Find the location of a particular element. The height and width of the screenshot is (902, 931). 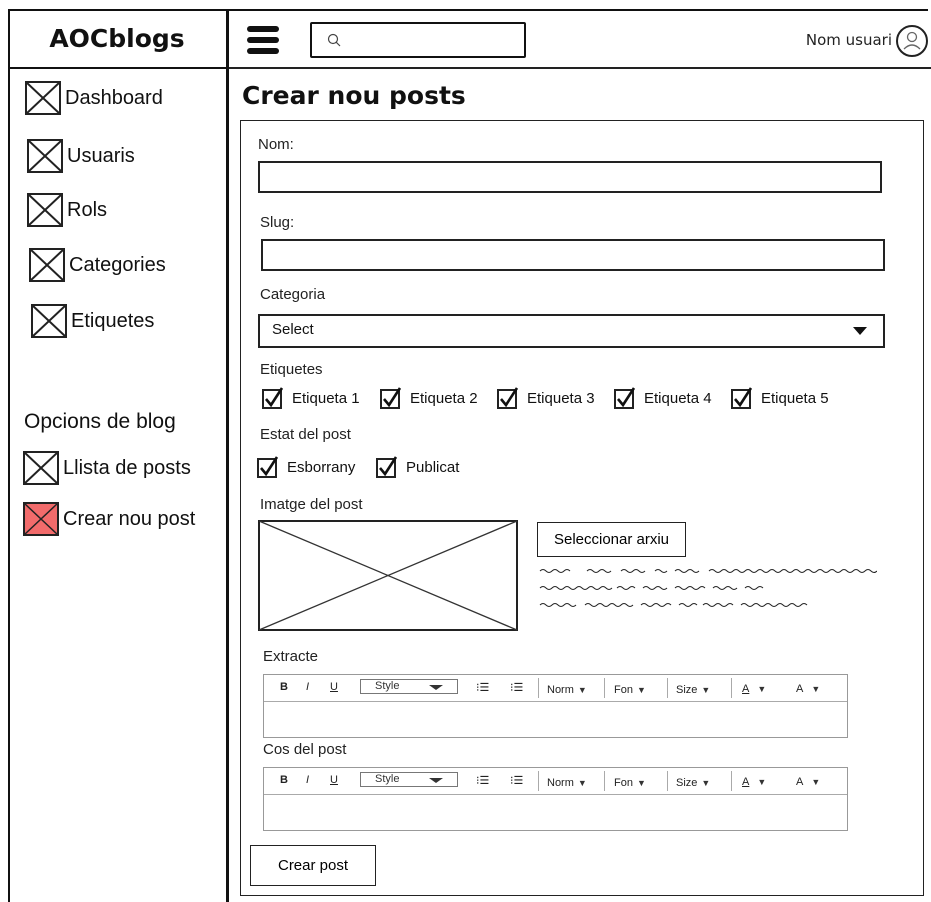

checkbox-label: Etiqueta 5 is located at coordinates (795, 398).